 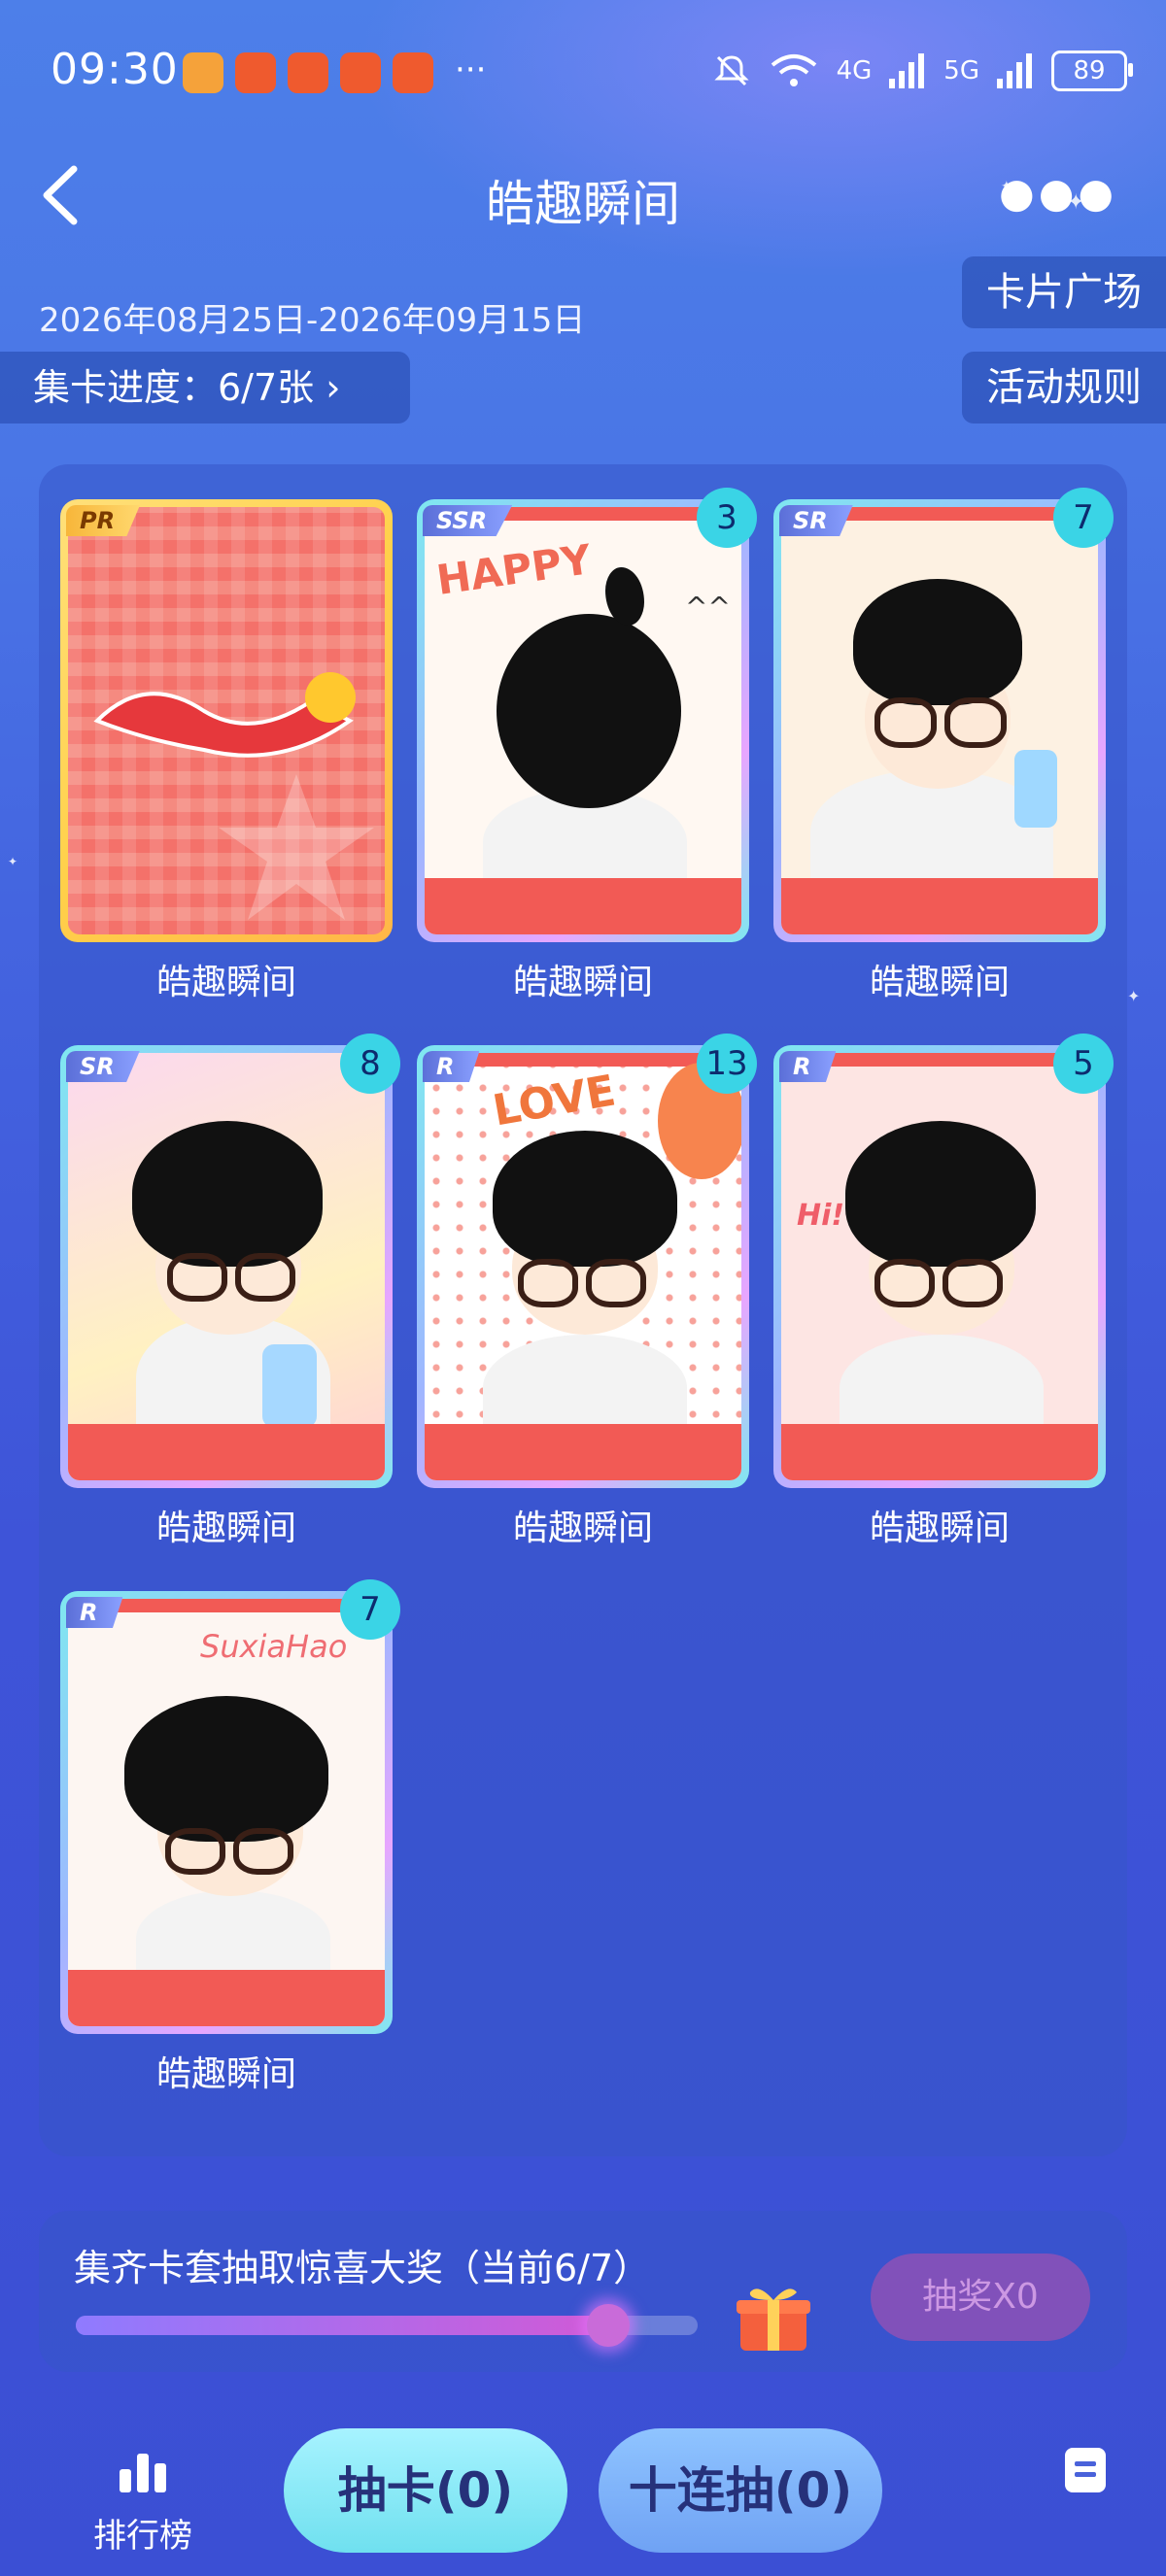 I want to click on more-dots-icon: ●●●, so click(x=1058, y=193).